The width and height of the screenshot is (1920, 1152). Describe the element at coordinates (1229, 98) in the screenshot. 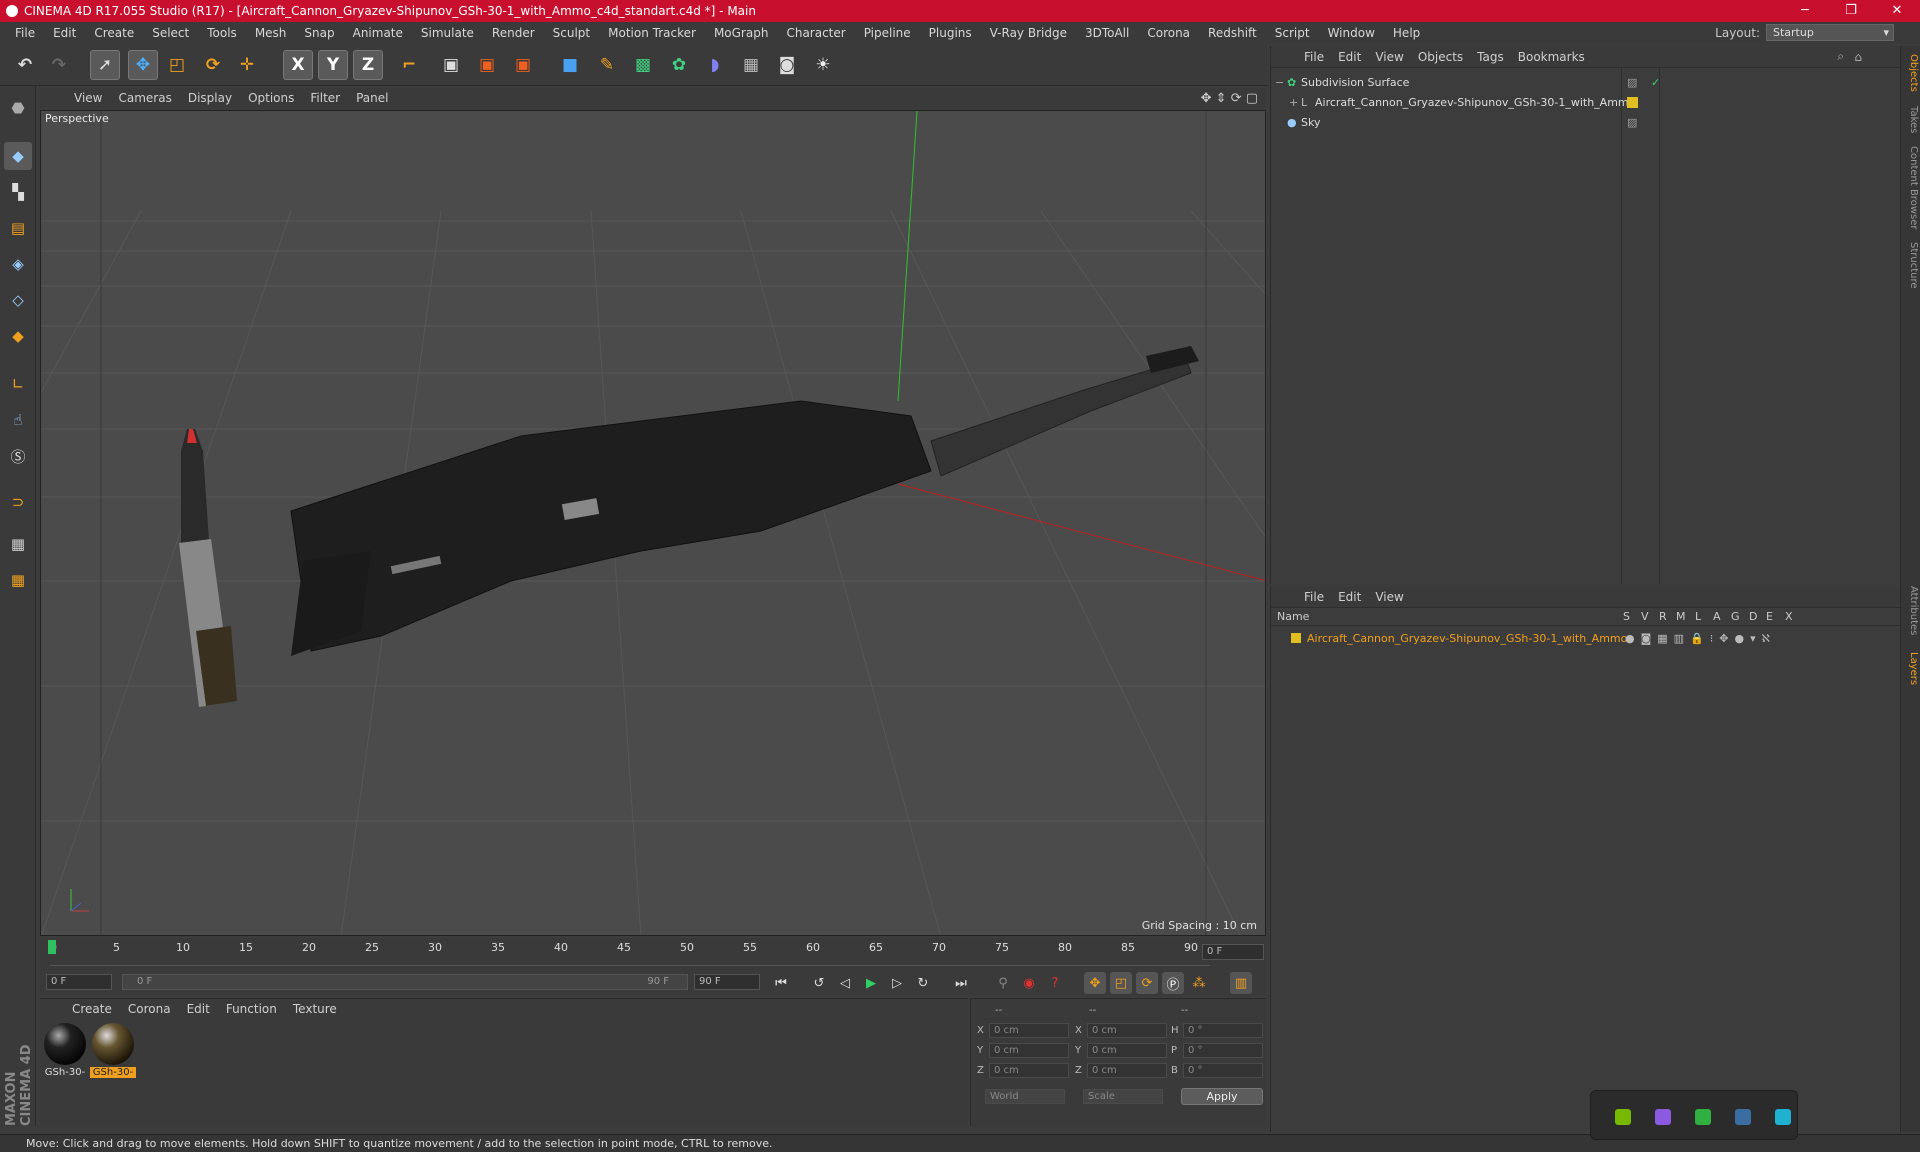

I see `viewport-nav-icons: ✥ ⇕ ⟳ ▢` at that location.